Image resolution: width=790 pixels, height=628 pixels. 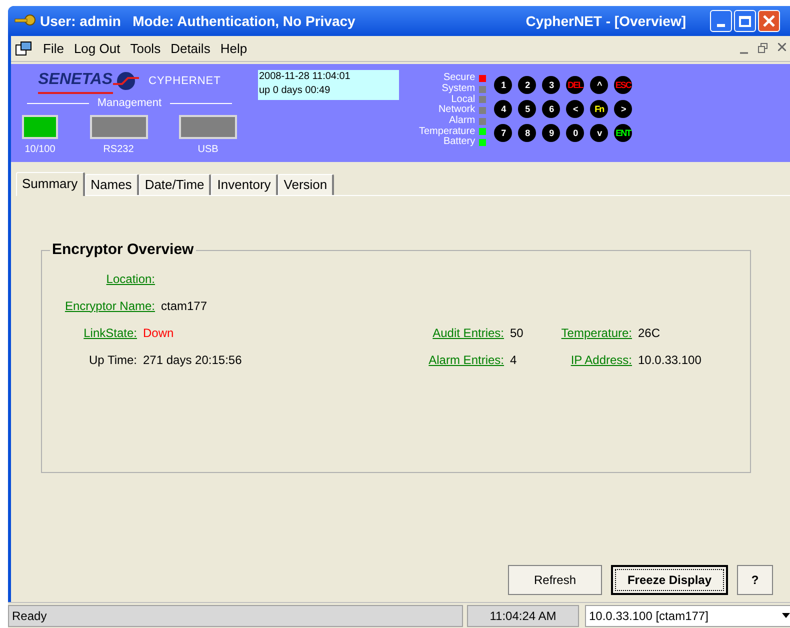 What do you see at coordinates (551, 133) in the screenshot?
I see `keypad-key: 9` at bounding box center [551, 133].